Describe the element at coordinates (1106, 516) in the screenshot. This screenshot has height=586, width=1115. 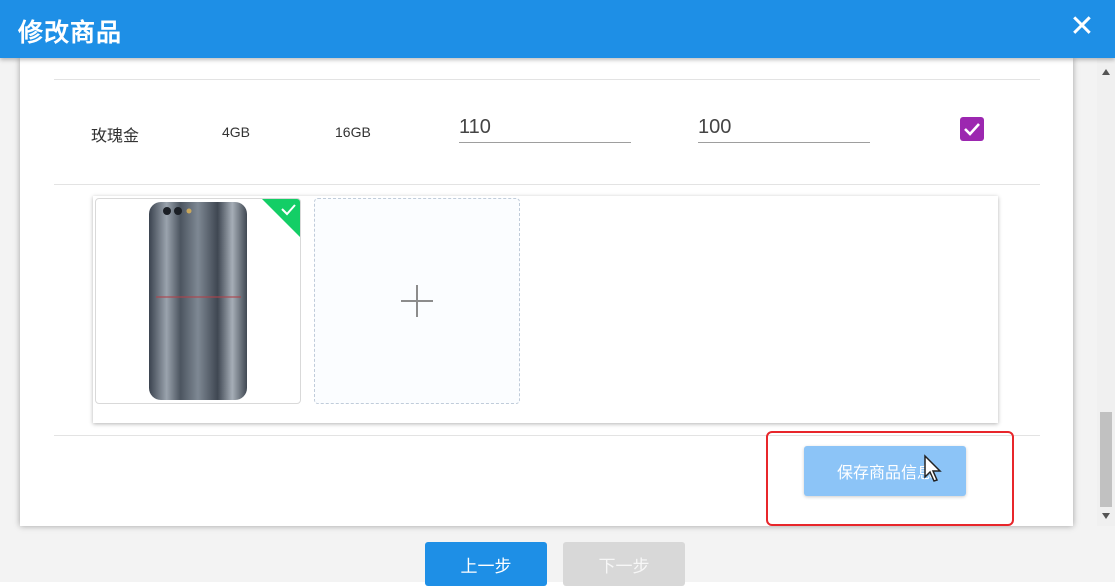
I see `scroll-down-icon` at that location.